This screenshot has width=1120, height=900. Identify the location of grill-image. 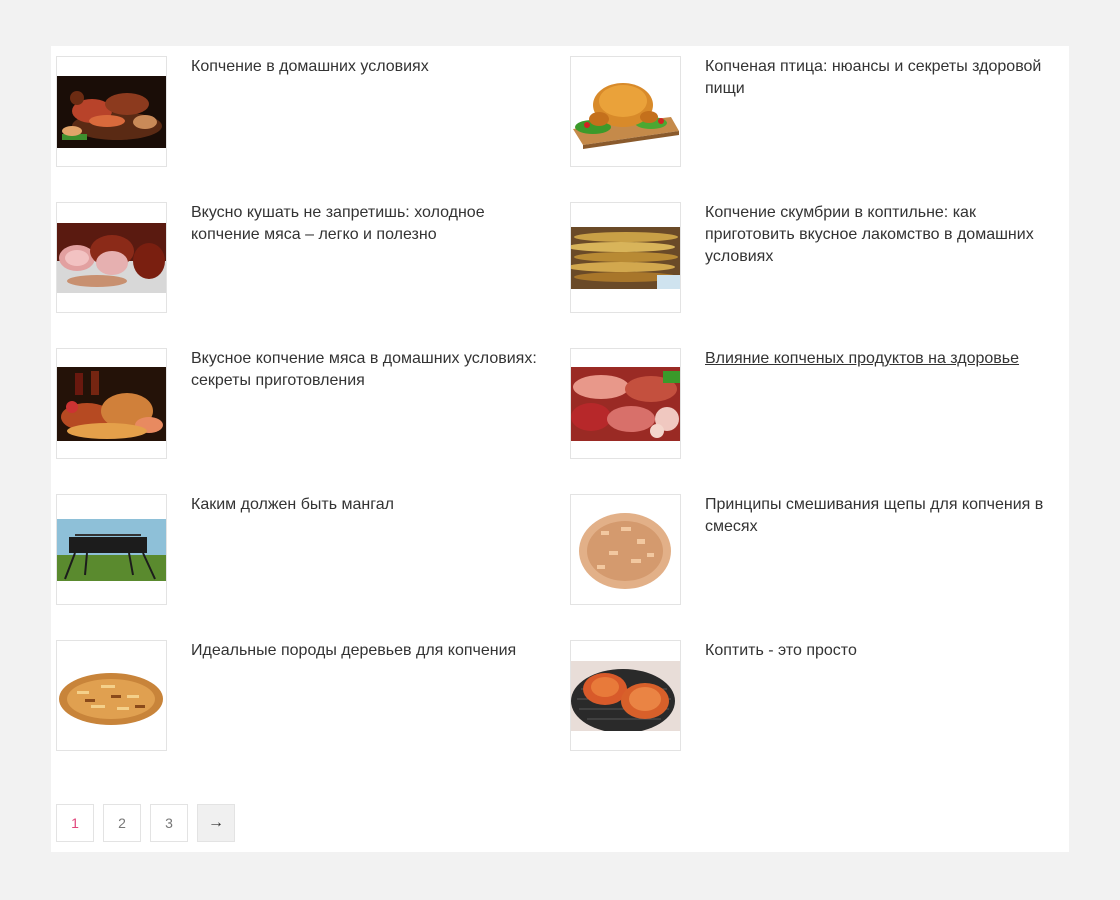
(111, 549).